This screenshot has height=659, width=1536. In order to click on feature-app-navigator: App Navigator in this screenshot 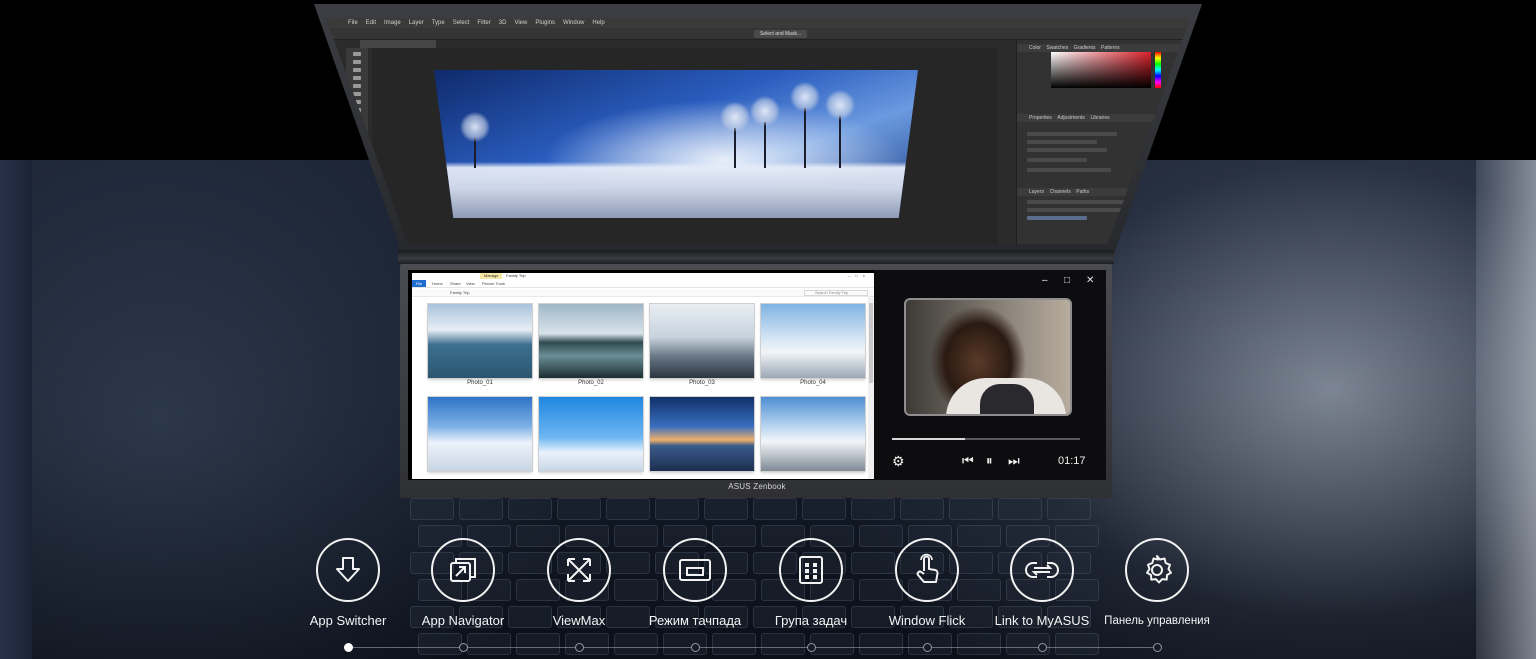, I will do `click(463, 583)`.